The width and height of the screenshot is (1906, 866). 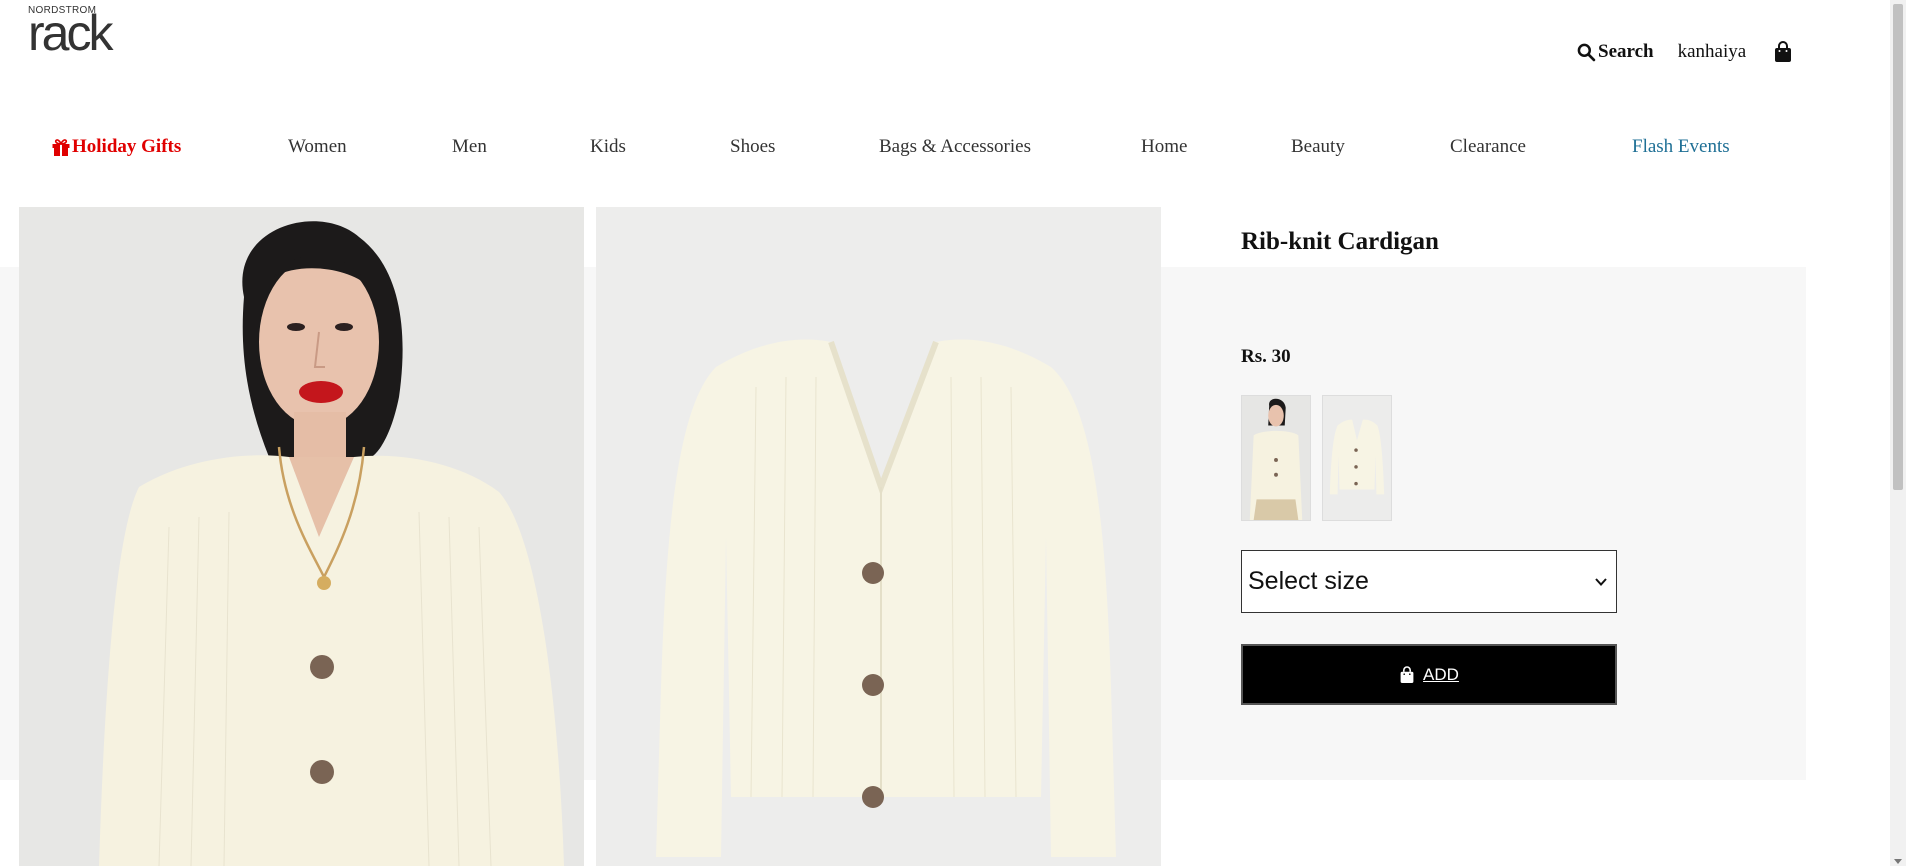 I want to click on nav-item-bags-accessories: Bags & Accessories, so click(x=955, y=147).